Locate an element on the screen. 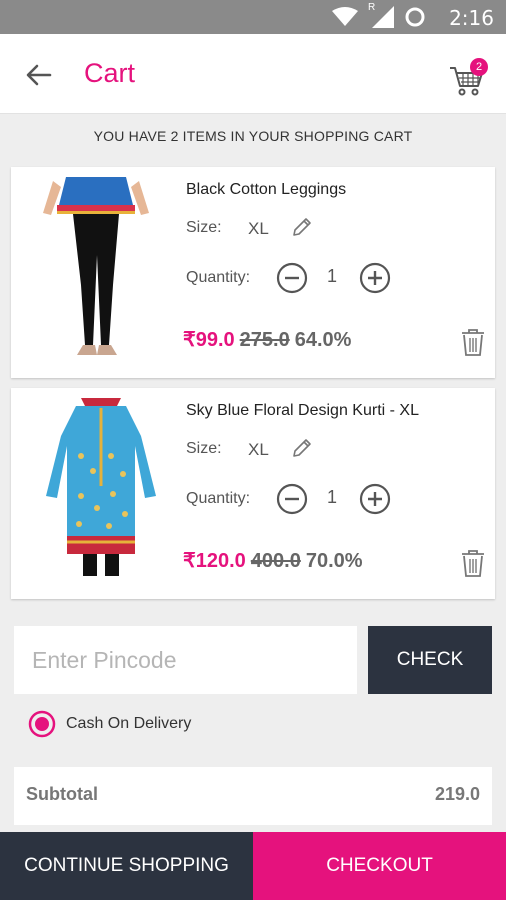 Image resolution: width=506 pixels, height=900 pixels. cart-summary: YOU HAVE 2 ITEMS IN YOUR SHOPPING CART is located at coordinates (253, 136).